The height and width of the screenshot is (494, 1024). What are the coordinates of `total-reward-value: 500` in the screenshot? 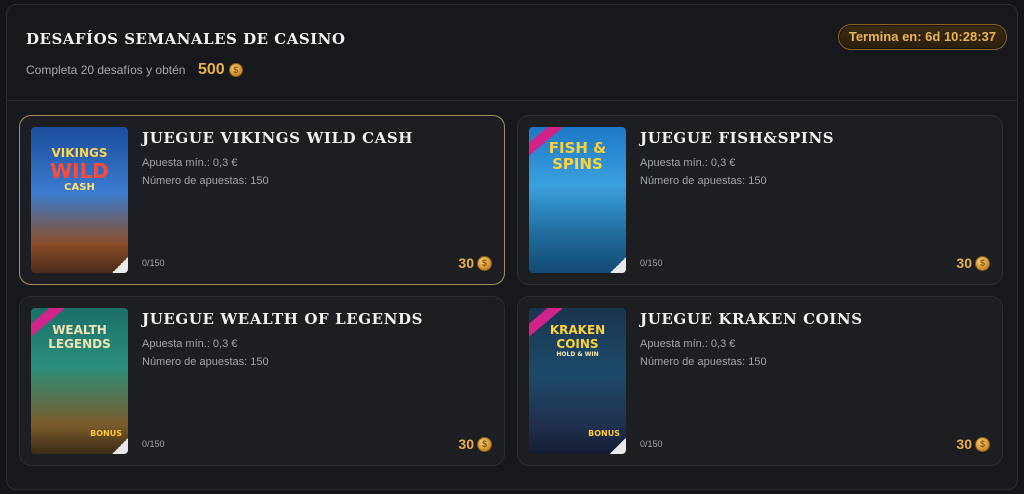 It's located at (211, 69).